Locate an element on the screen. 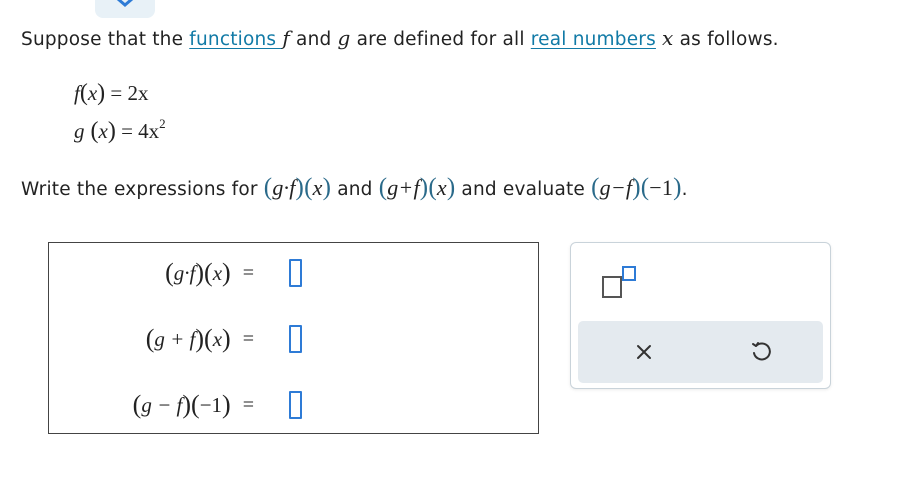 This screenshot has width=906, height=481. f-rhs: 2x is located at coordinates (138, 93).